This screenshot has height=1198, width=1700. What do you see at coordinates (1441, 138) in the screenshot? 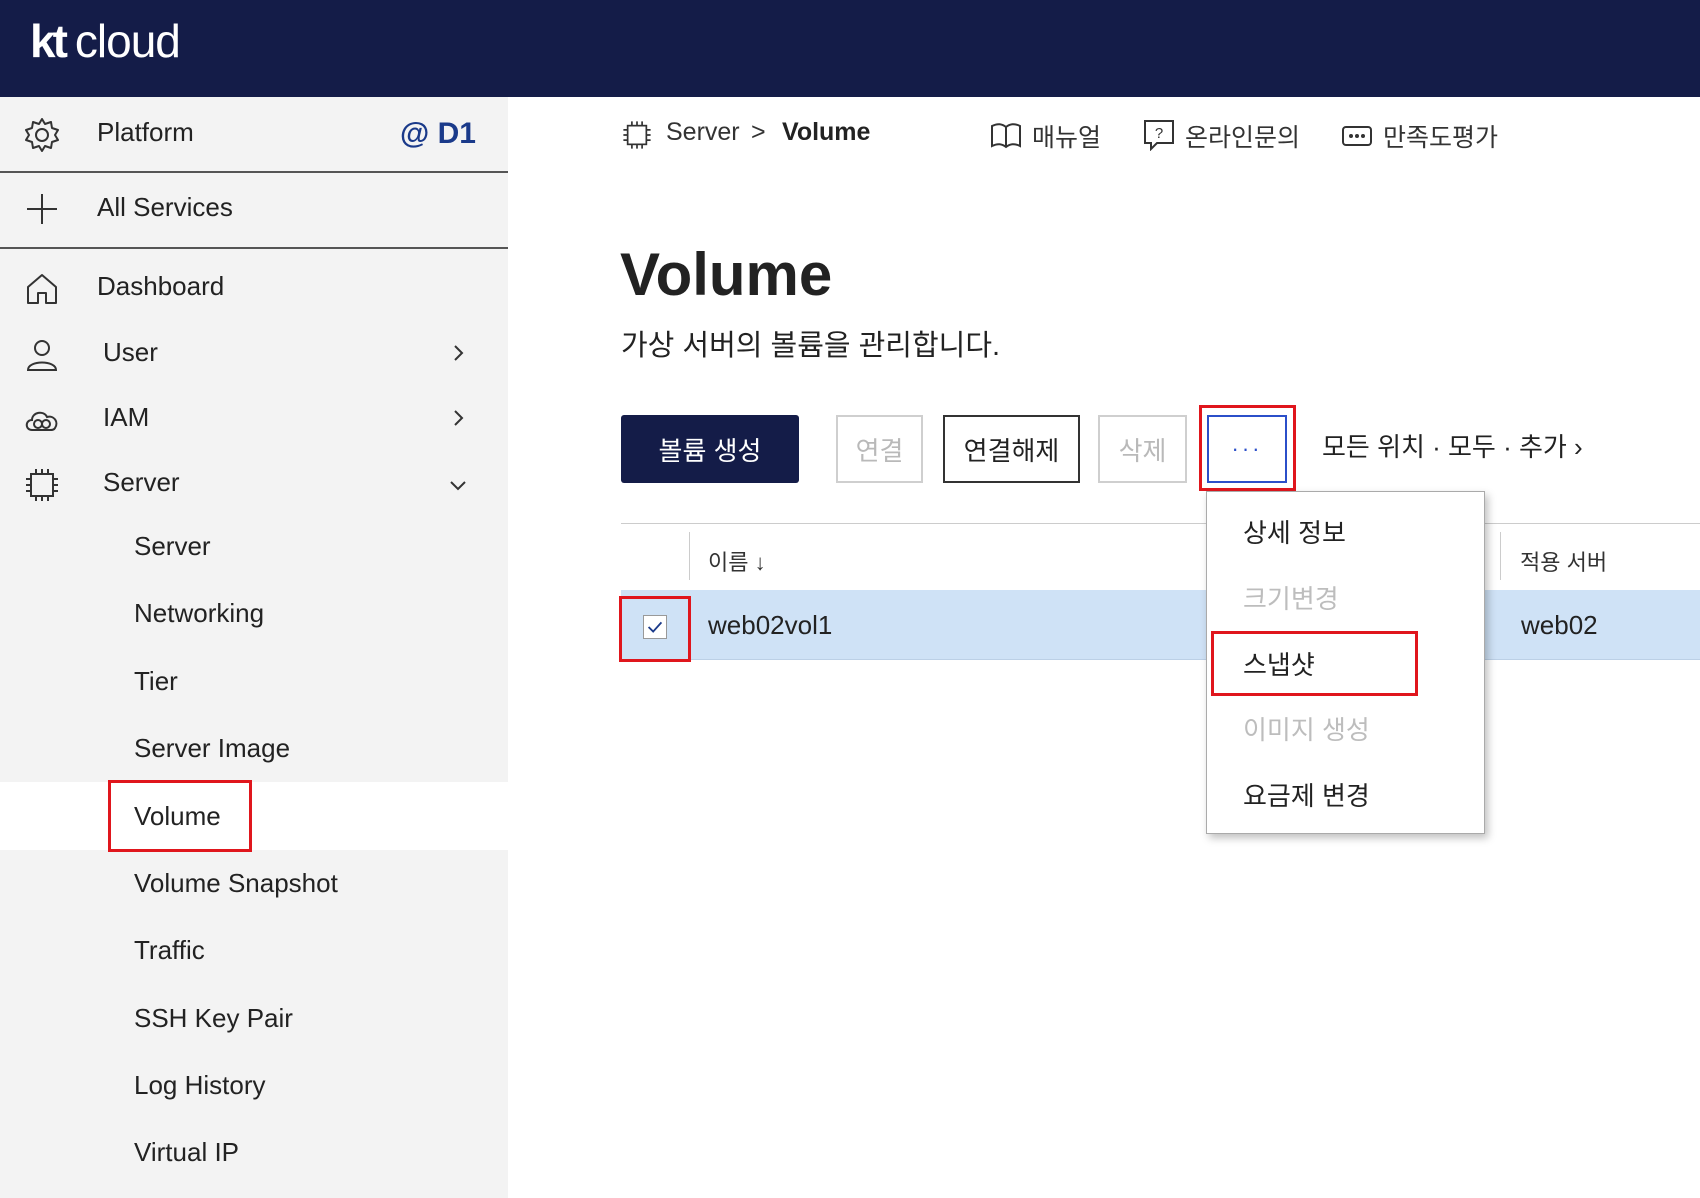
I see `survey-label: 만족도평가` at bounding box center [1441, 138].